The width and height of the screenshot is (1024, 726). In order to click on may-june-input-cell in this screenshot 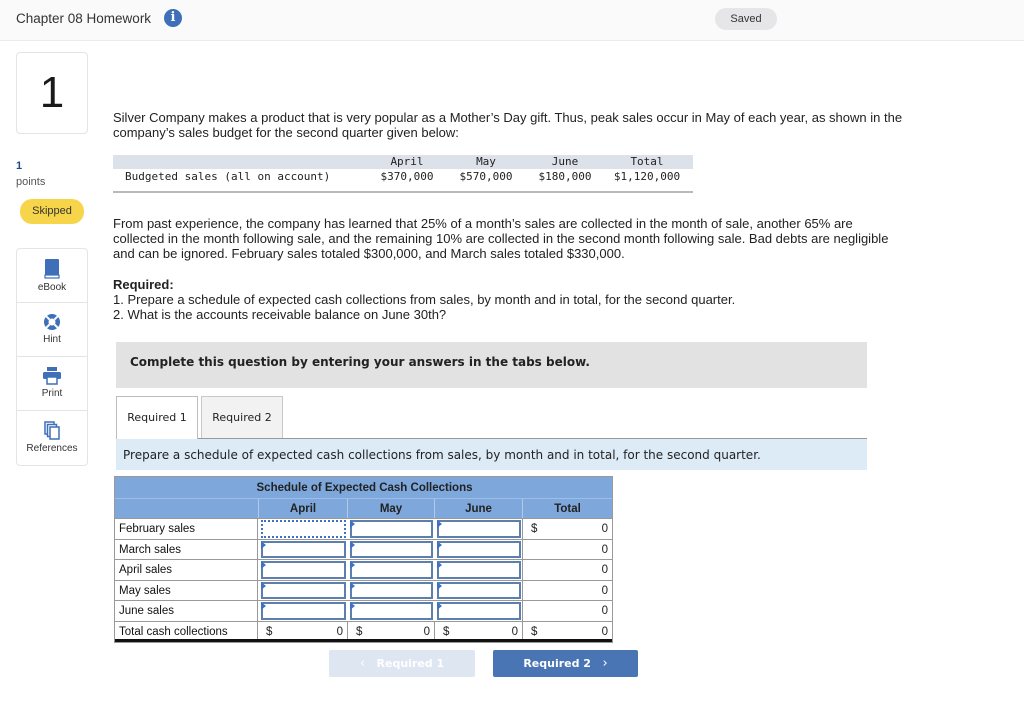, I will do `click(478, 590)`.